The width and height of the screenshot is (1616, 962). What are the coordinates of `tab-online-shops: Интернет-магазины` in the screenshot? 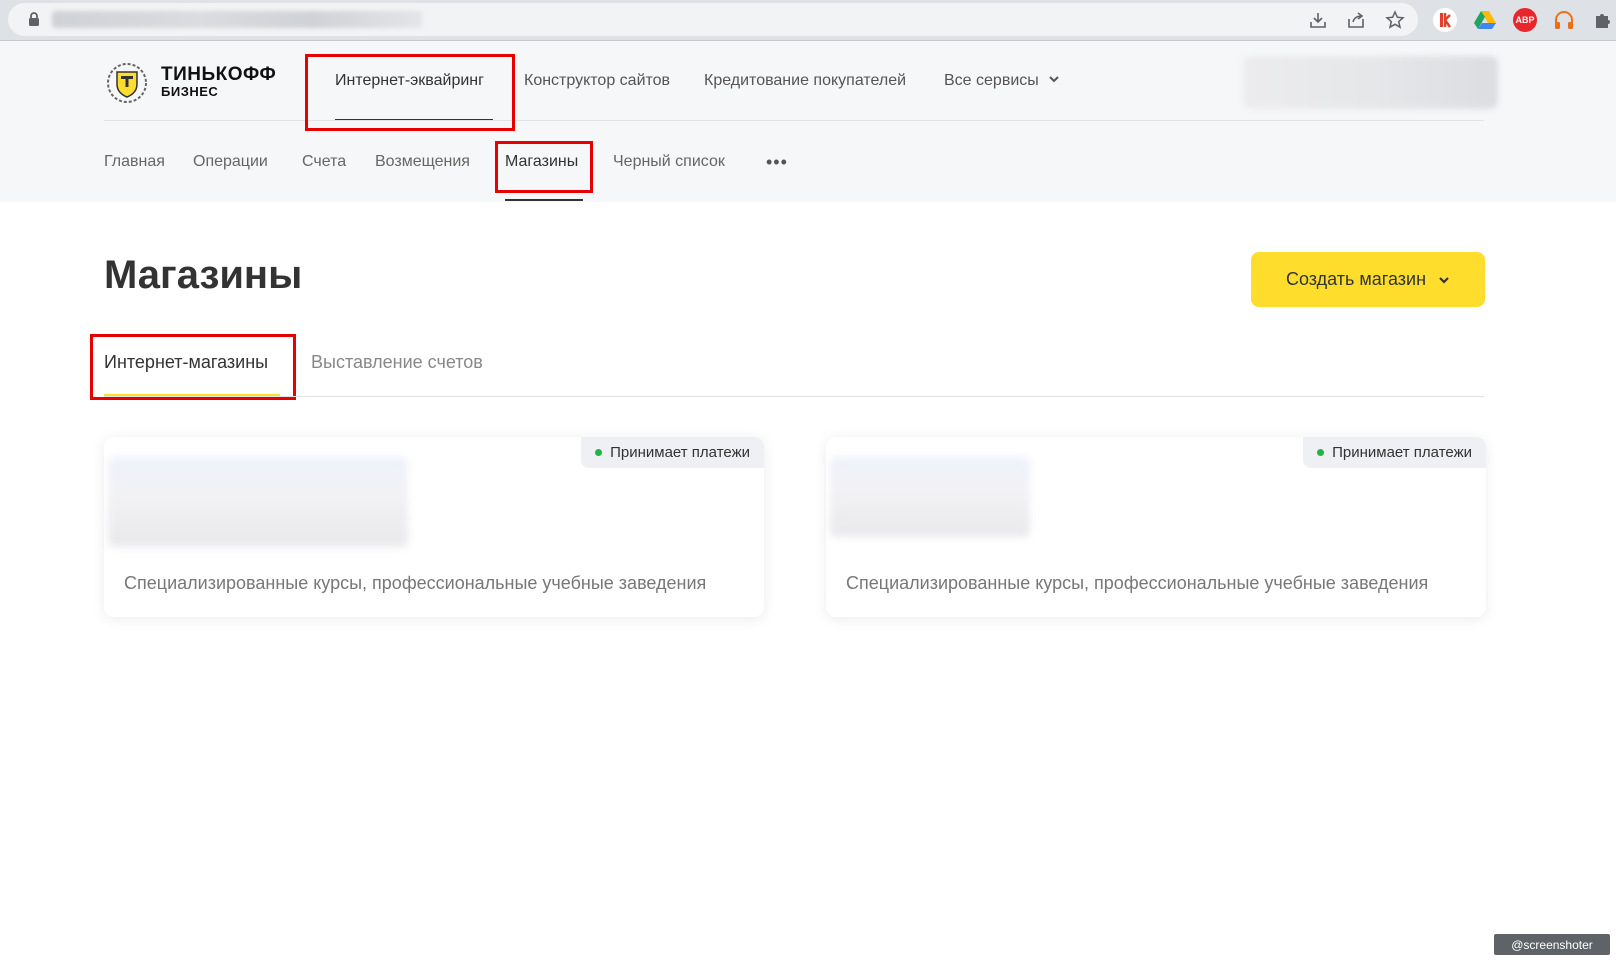 It's located at (186, 362).